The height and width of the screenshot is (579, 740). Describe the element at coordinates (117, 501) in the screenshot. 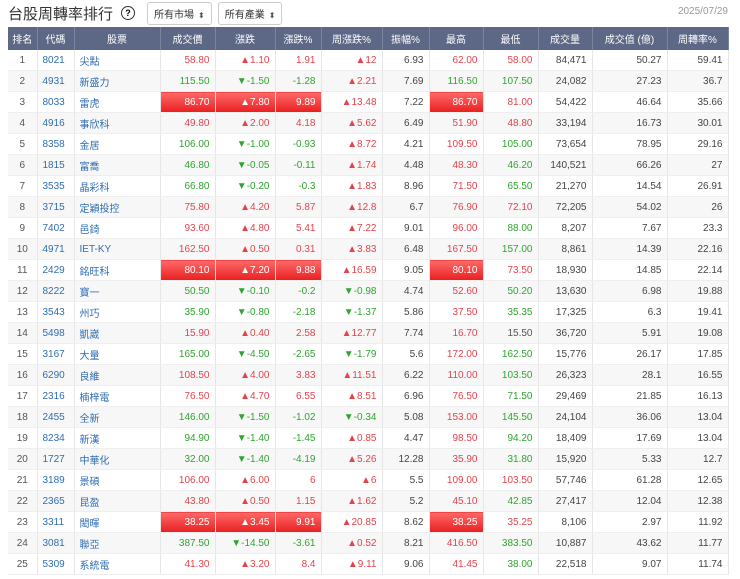

I see `cell-stock-name: 昆盈` at that location.